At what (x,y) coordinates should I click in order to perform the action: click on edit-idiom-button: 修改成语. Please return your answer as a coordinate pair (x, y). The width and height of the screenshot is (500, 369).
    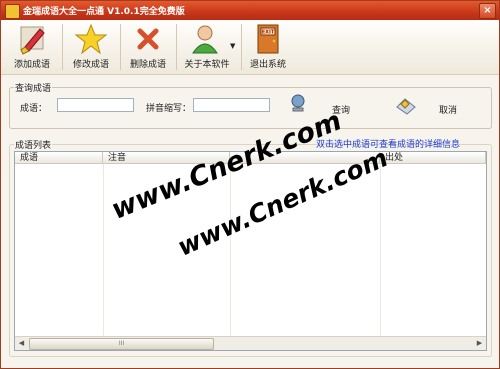
    Looking at the image, I should click on (91, 47).